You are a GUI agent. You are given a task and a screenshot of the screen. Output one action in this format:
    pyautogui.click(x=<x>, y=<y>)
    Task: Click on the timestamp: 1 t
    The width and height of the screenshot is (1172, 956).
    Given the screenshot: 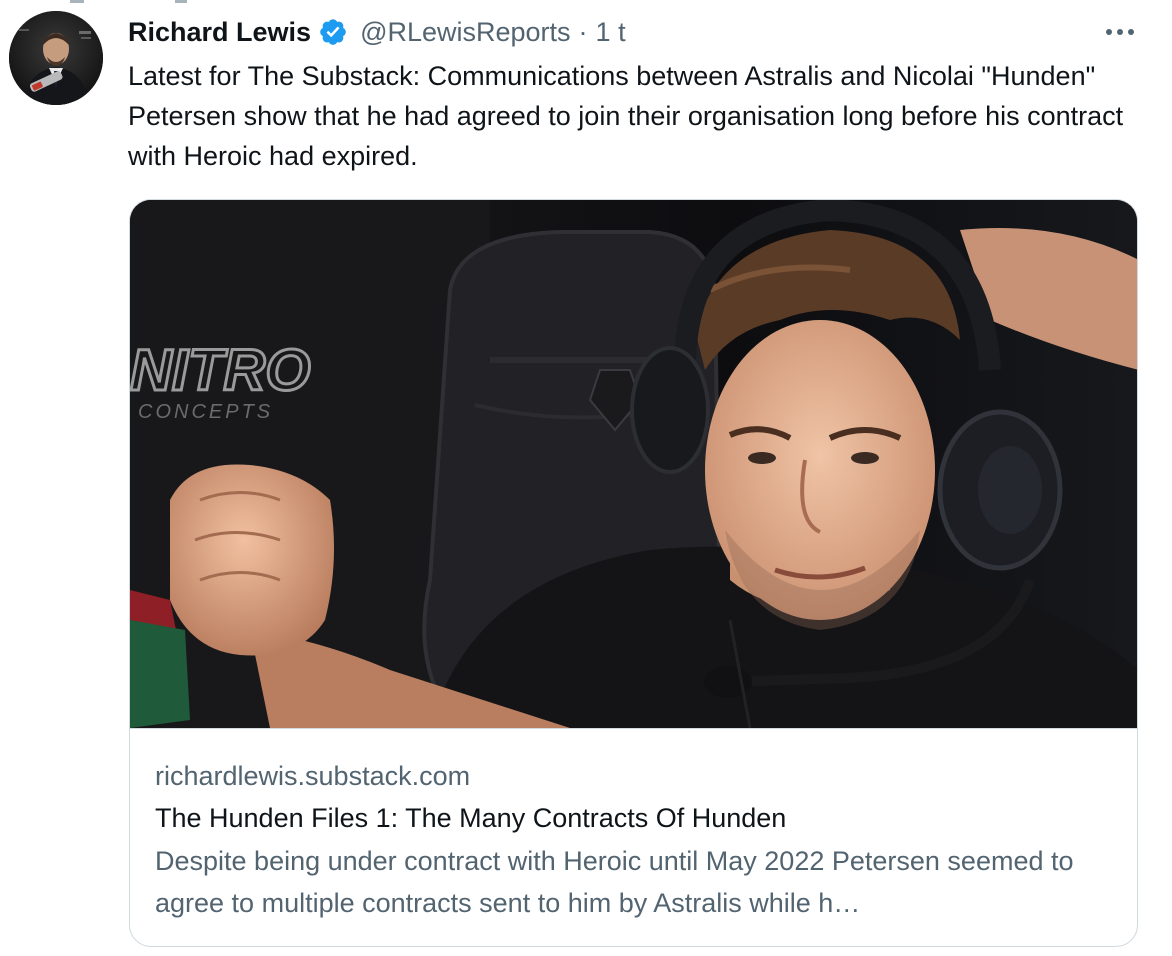 What is the action you would take?
    pyautogui.click(x=611, y=32)
    